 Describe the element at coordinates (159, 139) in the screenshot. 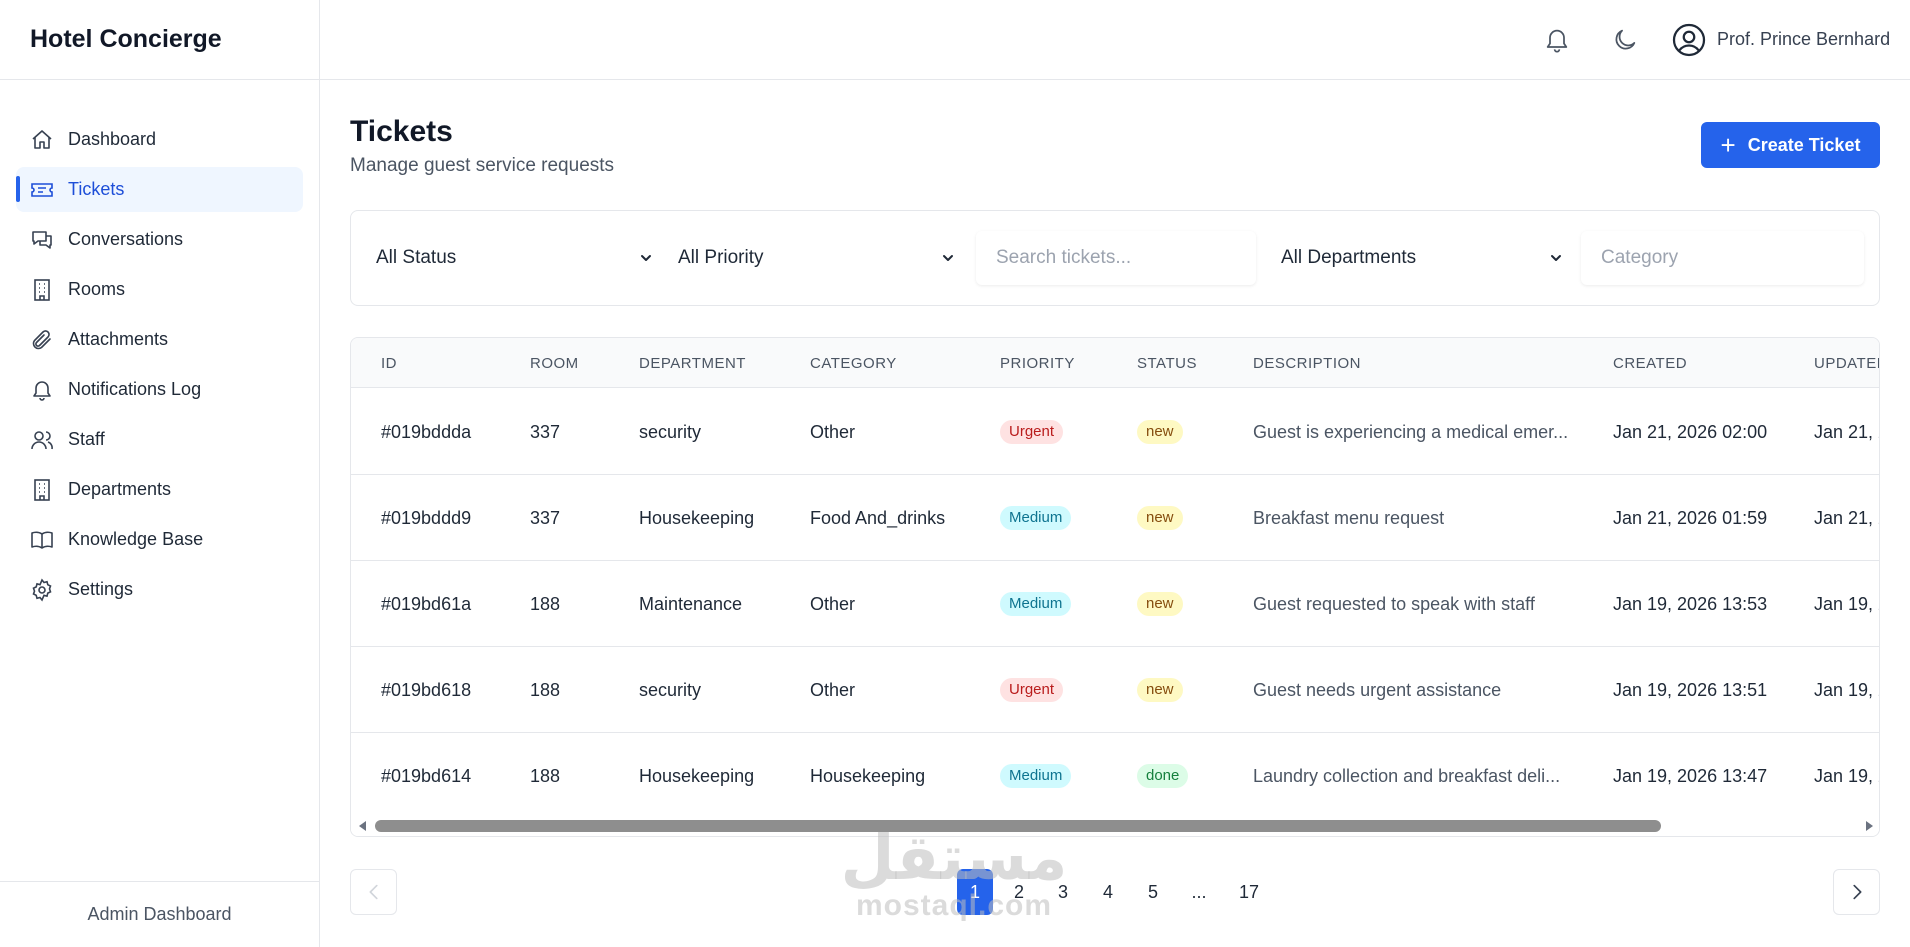

I see `sidebar-item-dashboard: Dashboard` at that location.